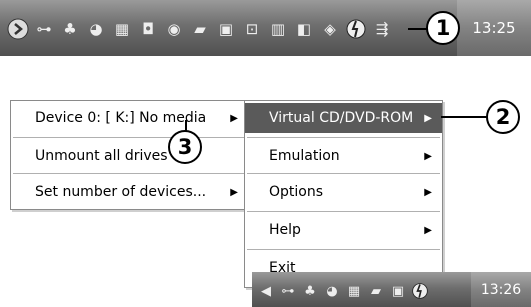  I want to click on menu-item-options: Options ▶, so click(343, 192).